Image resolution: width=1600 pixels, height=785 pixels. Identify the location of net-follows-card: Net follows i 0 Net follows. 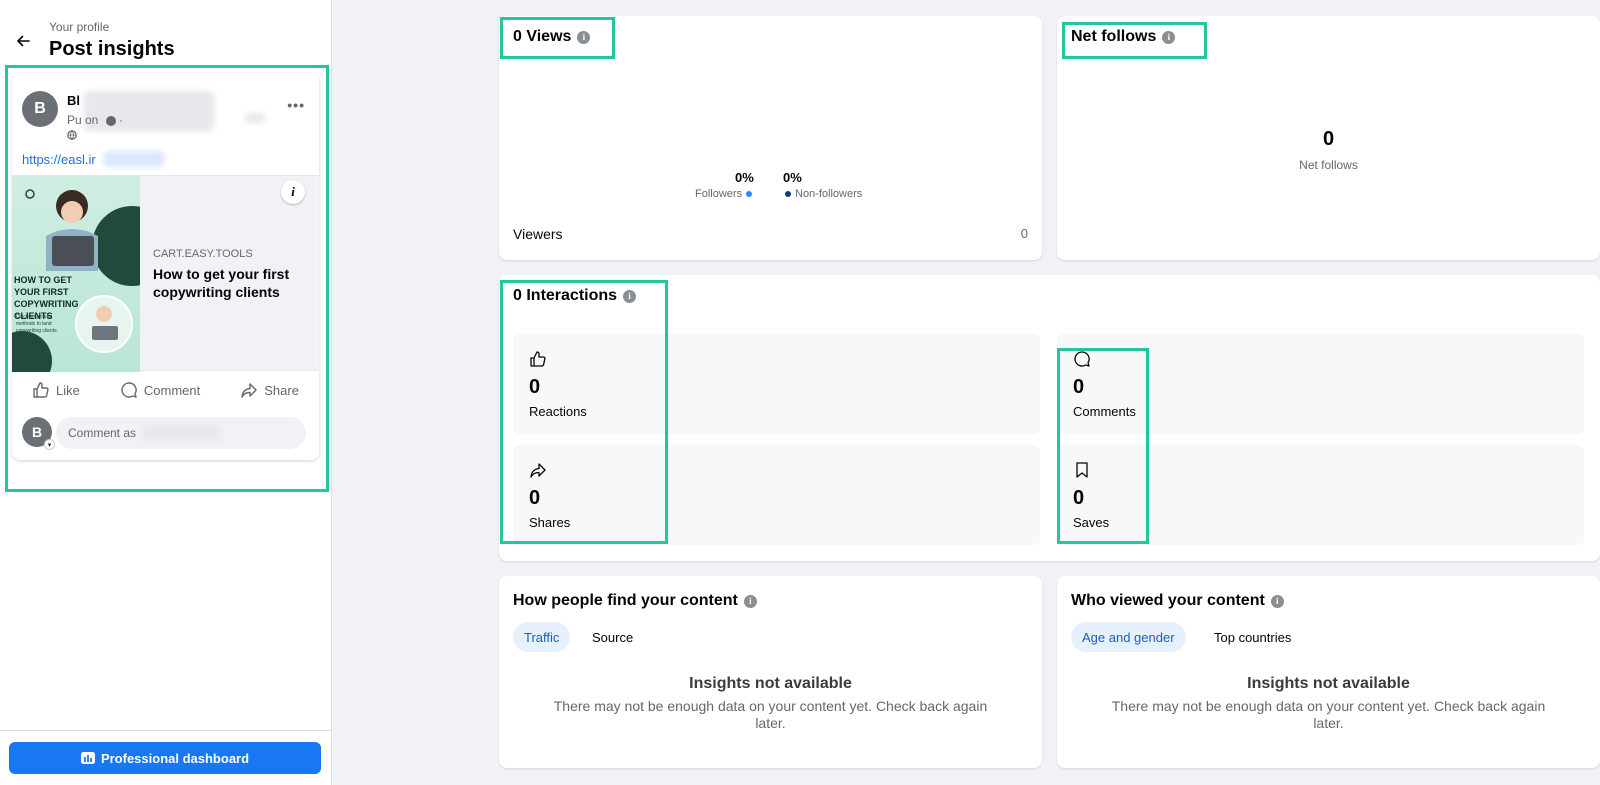
(1328, 138).